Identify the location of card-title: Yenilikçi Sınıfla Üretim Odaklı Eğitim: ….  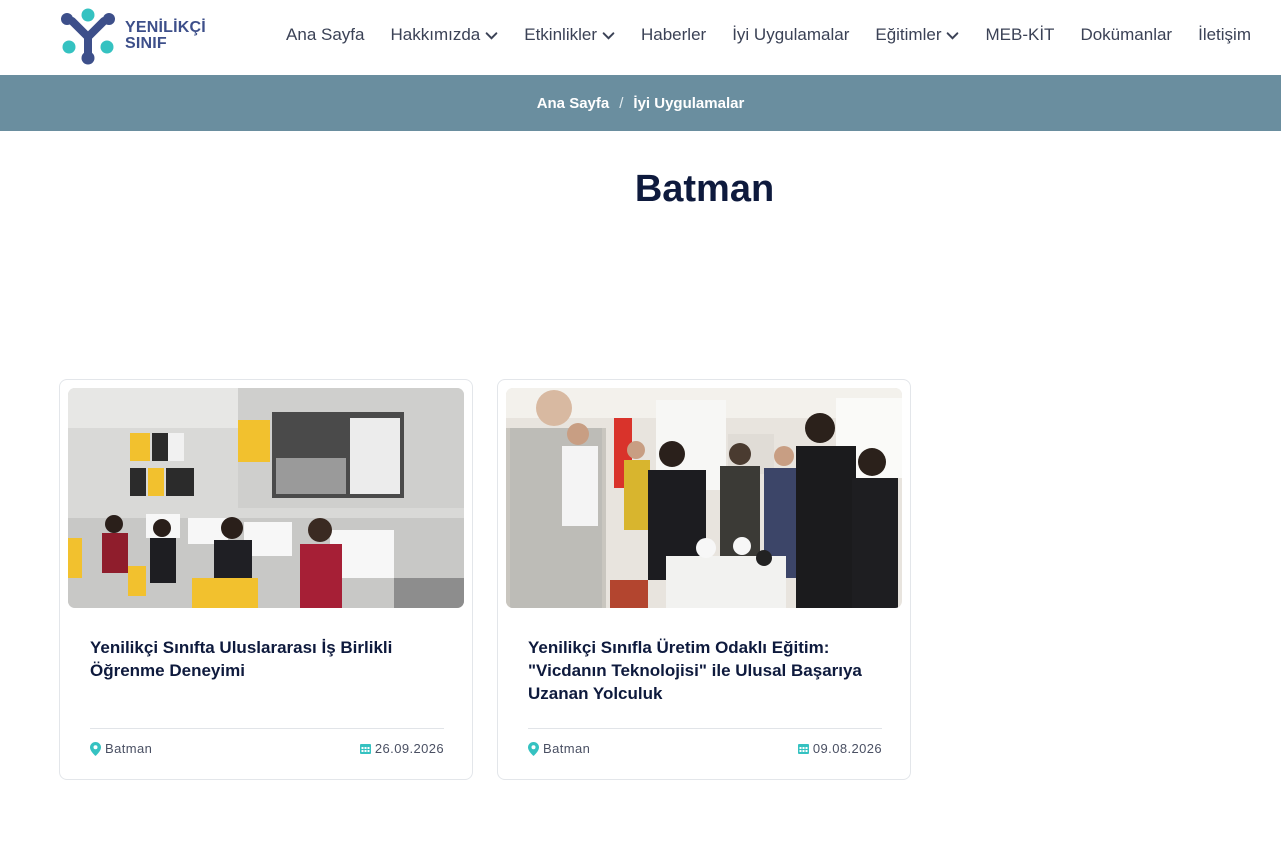
(698, 670).